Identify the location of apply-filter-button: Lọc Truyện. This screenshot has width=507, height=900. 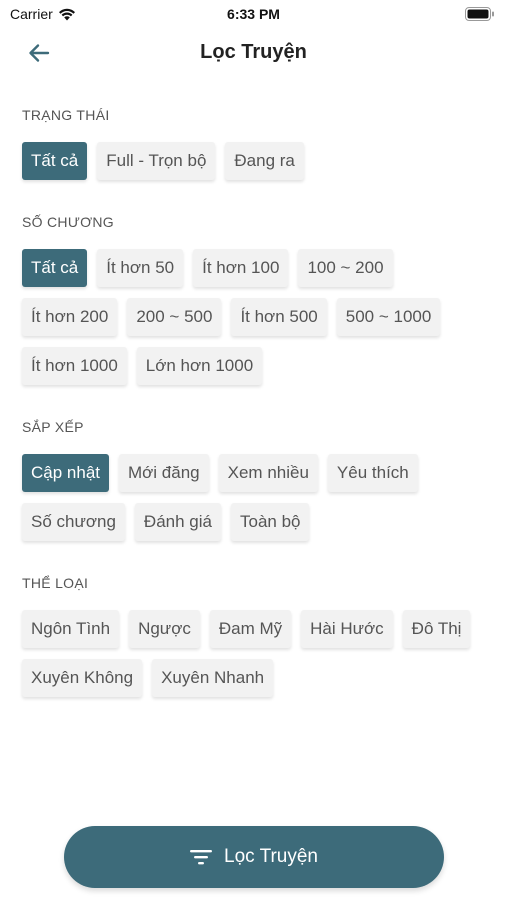
(254, 857).